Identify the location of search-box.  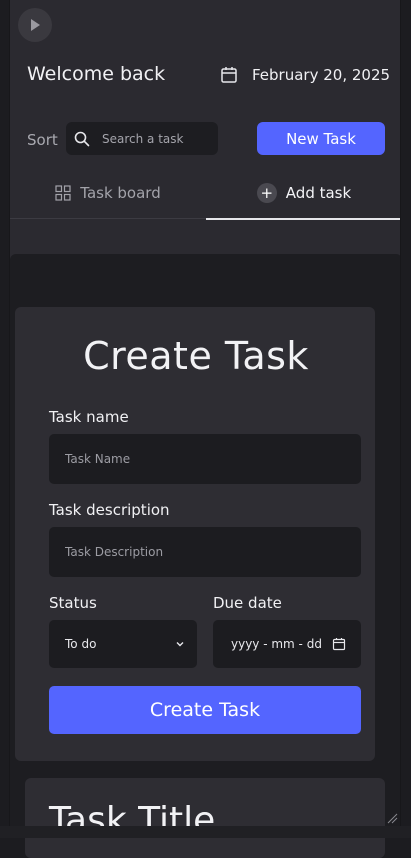
(142, 138).